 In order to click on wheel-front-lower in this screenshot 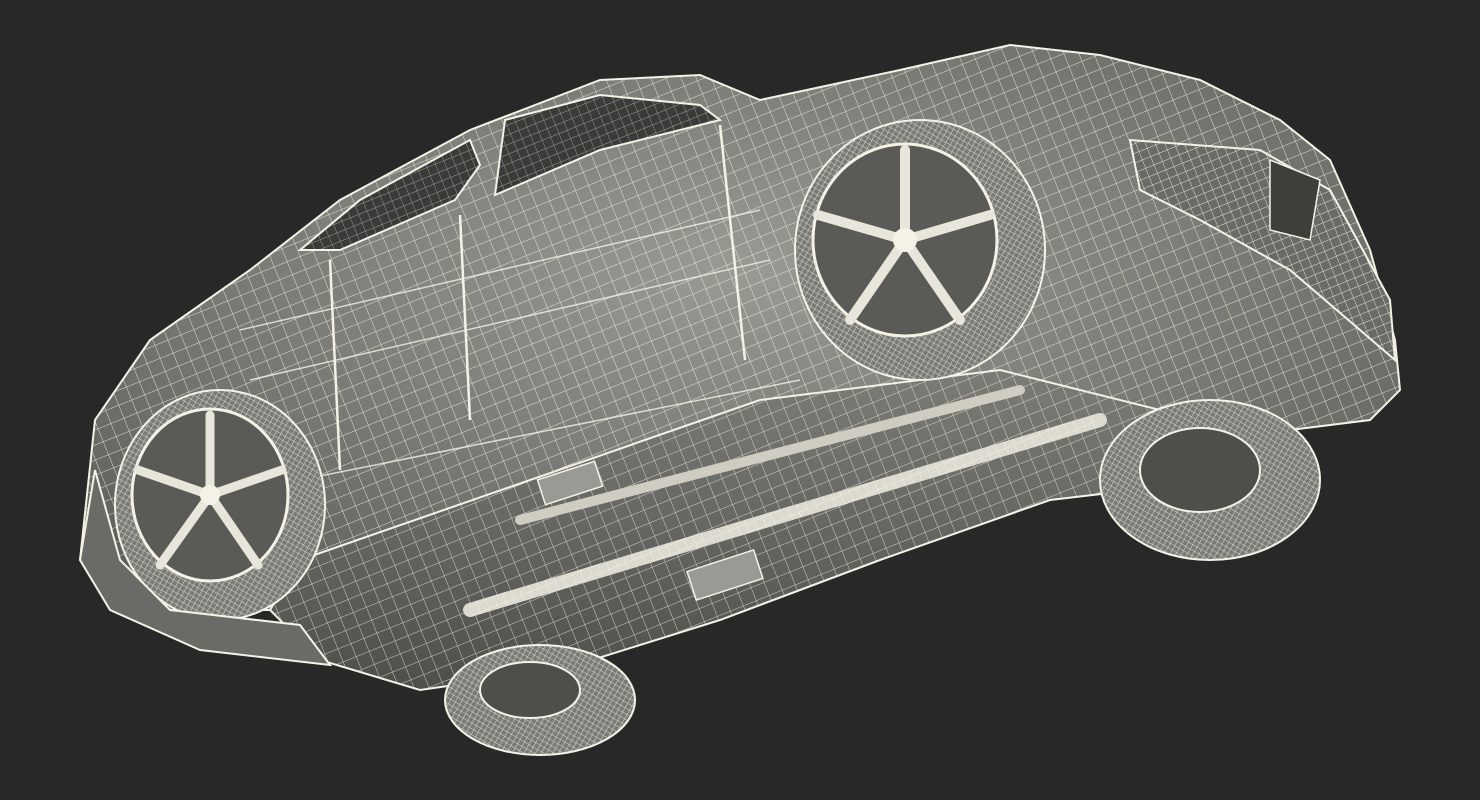, I will do `click(540, 700)`.